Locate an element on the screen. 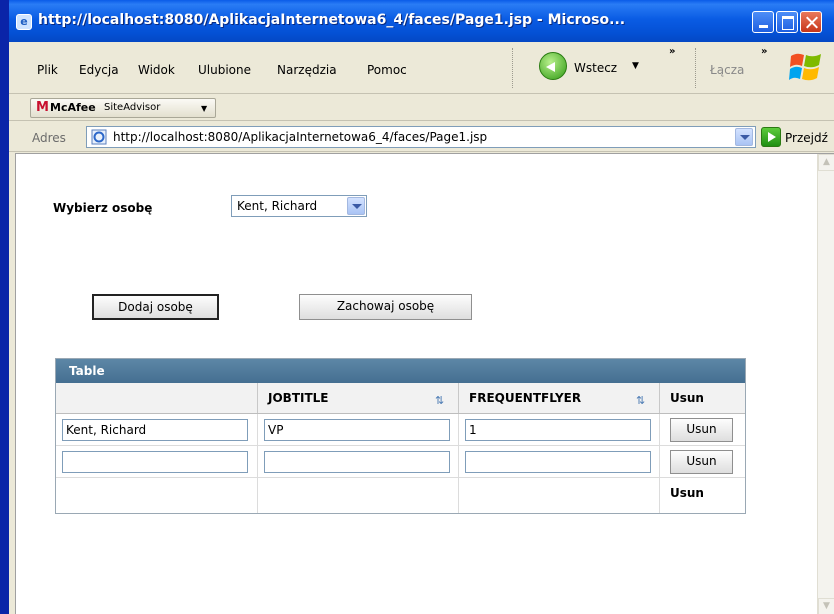  menu-pomoc: Pomoc is located at coordinates (387, 70).